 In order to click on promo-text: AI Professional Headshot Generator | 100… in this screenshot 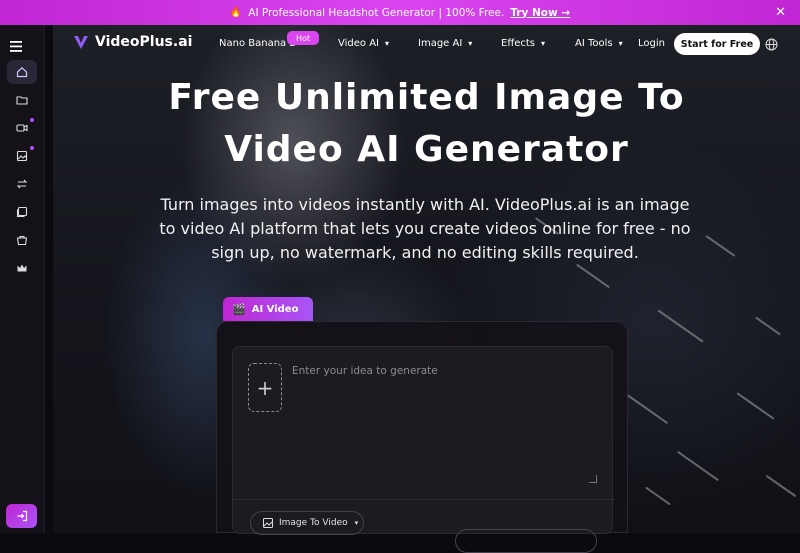, I will do `click(376, 12)`.